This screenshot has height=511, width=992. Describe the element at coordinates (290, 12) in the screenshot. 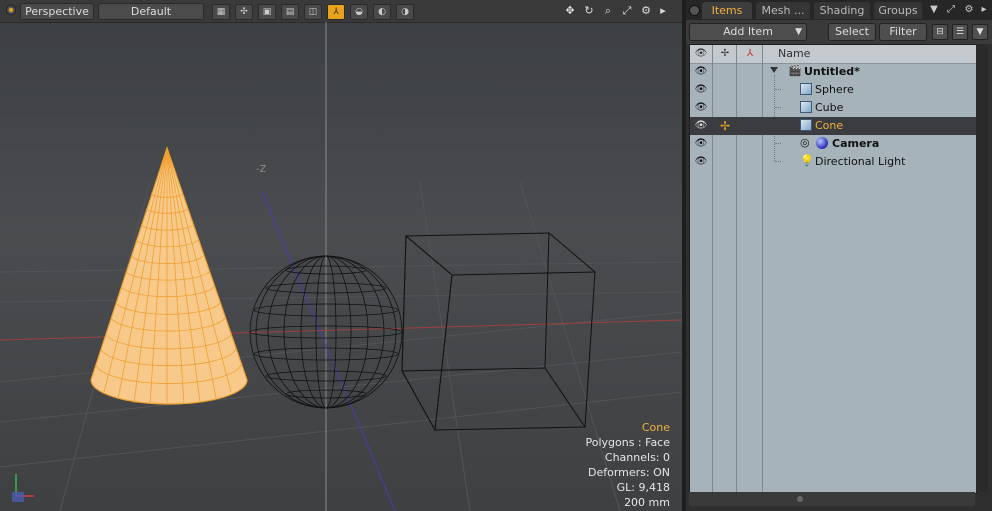

I see `stack-icon: ▤` at that location.